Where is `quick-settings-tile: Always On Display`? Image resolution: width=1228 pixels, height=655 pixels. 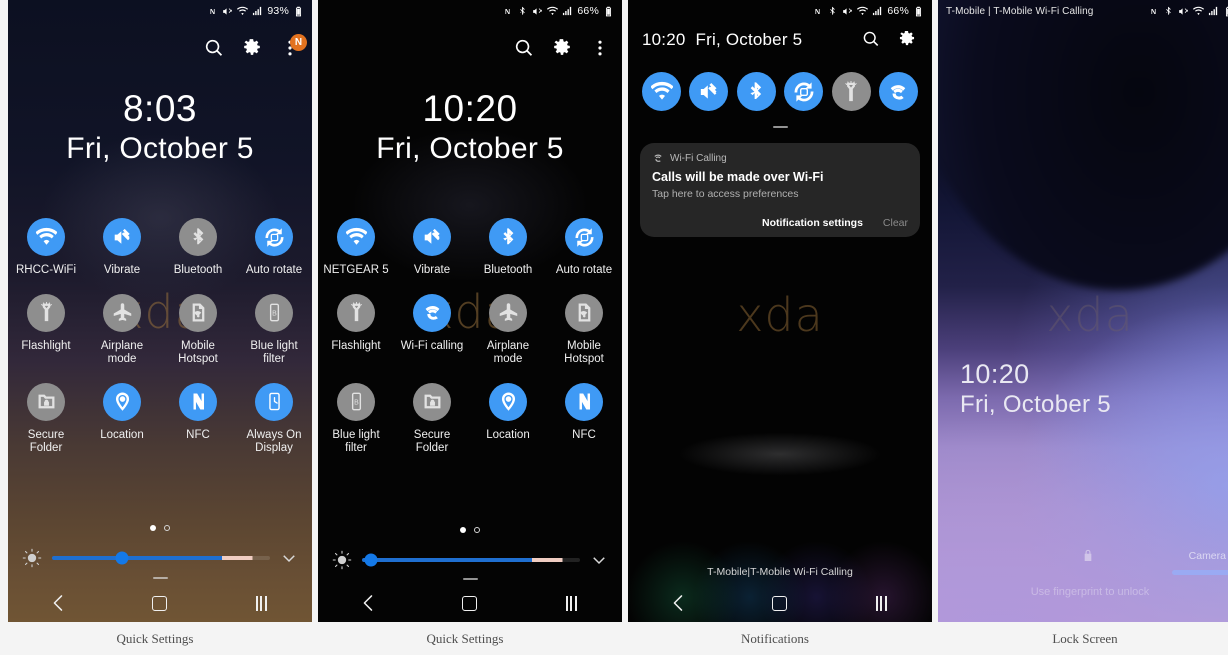 quick-settings-tile: Always On Display is located at coordinates (274, 419).